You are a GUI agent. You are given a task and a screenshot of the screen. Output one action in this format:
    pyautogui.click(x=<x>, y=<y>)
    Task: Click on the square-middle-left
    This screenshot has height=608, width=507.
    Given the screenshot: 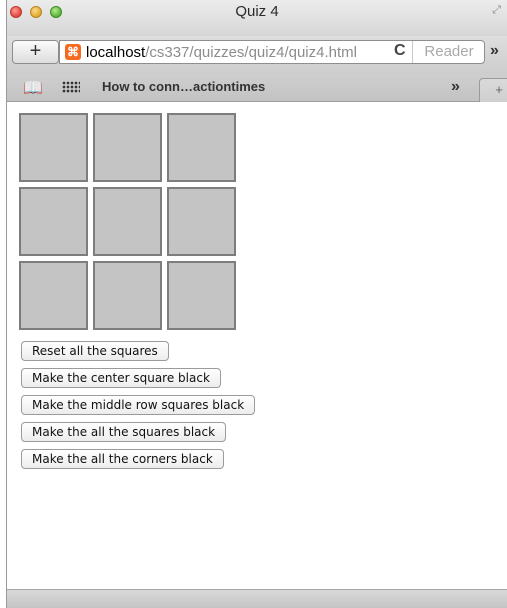 What is the action you would take?
    pyautogui.click(x=53, y=221)
    